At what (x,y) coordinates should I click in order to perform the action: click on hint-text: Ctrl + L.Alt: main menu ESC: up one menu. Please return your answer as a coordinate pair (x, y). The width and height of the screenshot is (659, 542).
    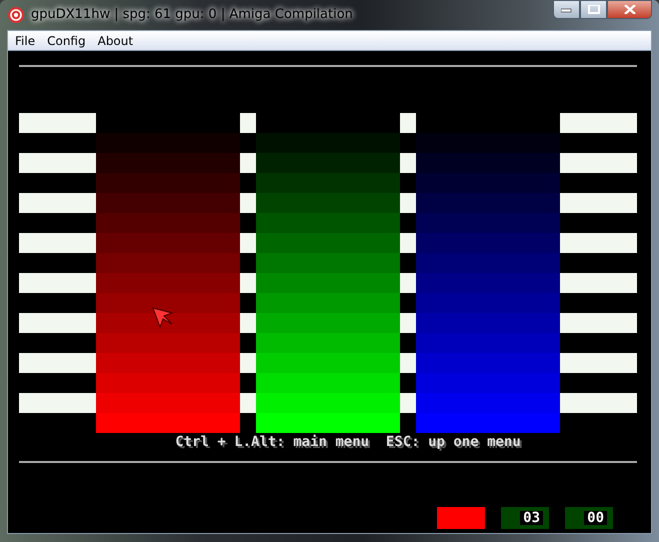
    Looking at the image, I should click on (347, 442).